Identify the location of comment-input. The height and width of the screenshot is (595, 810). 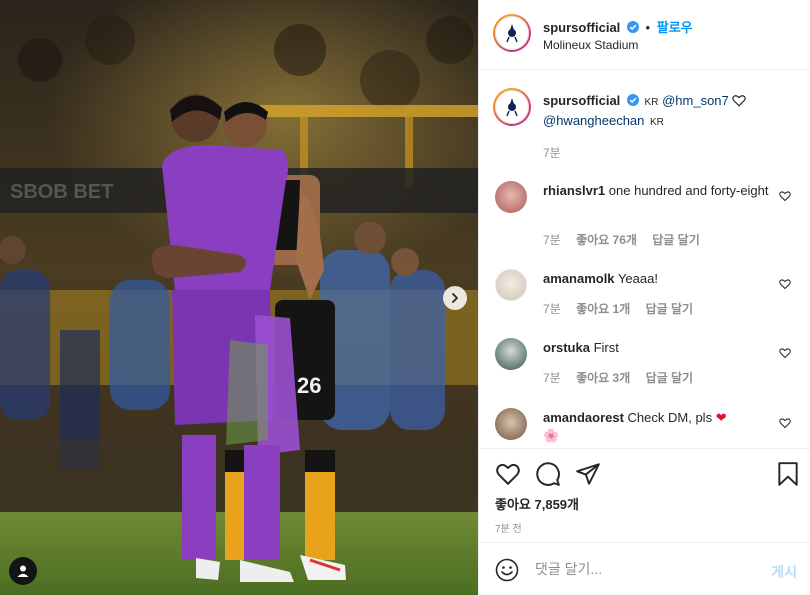
(645, 569).